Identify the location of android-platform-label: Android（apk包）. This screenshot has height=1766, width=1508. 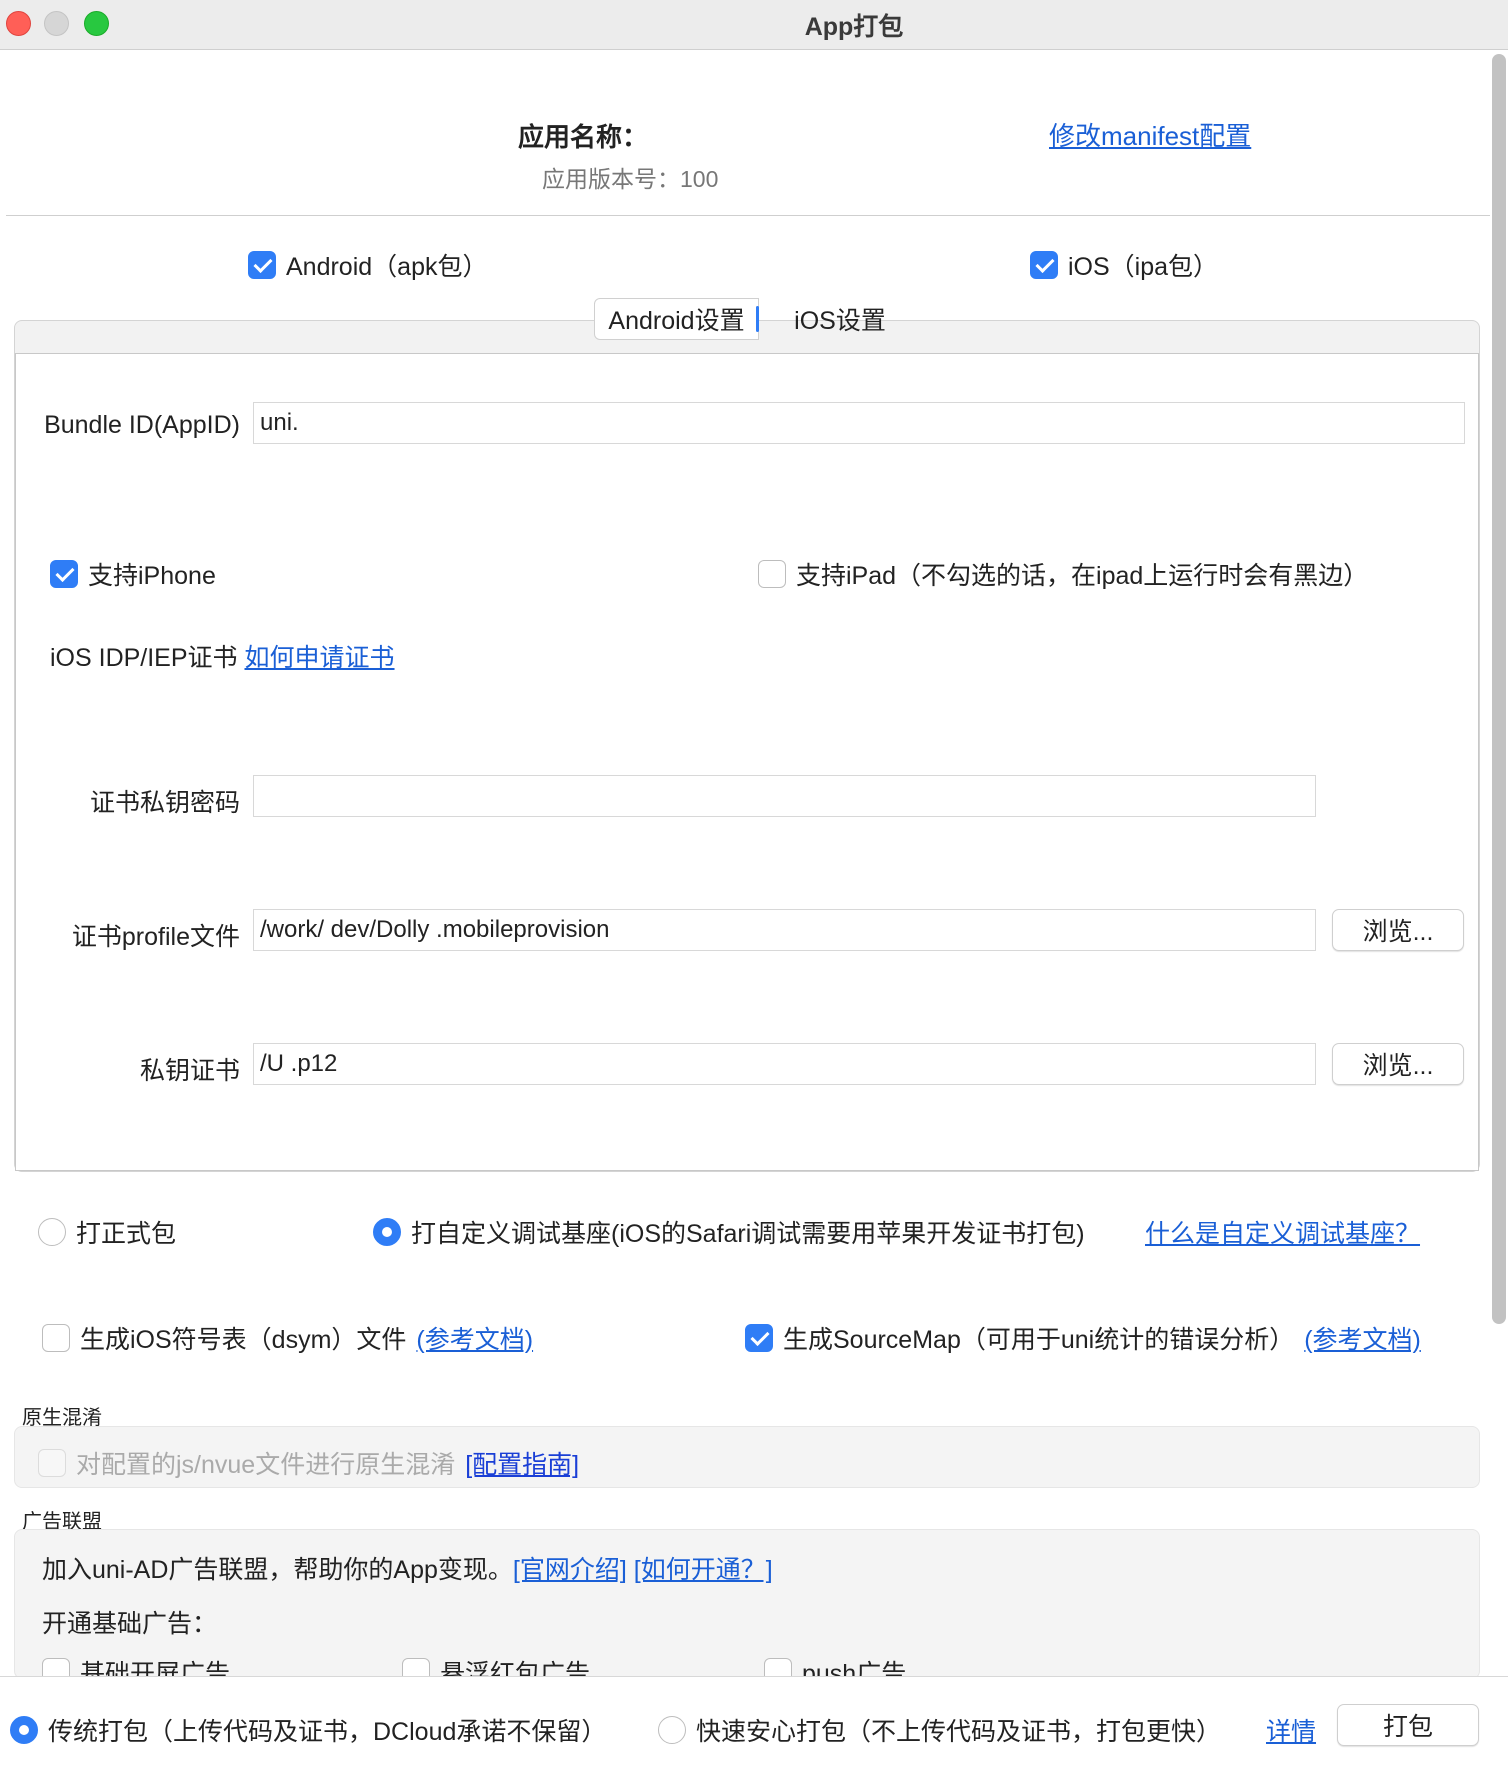
(387, 267).